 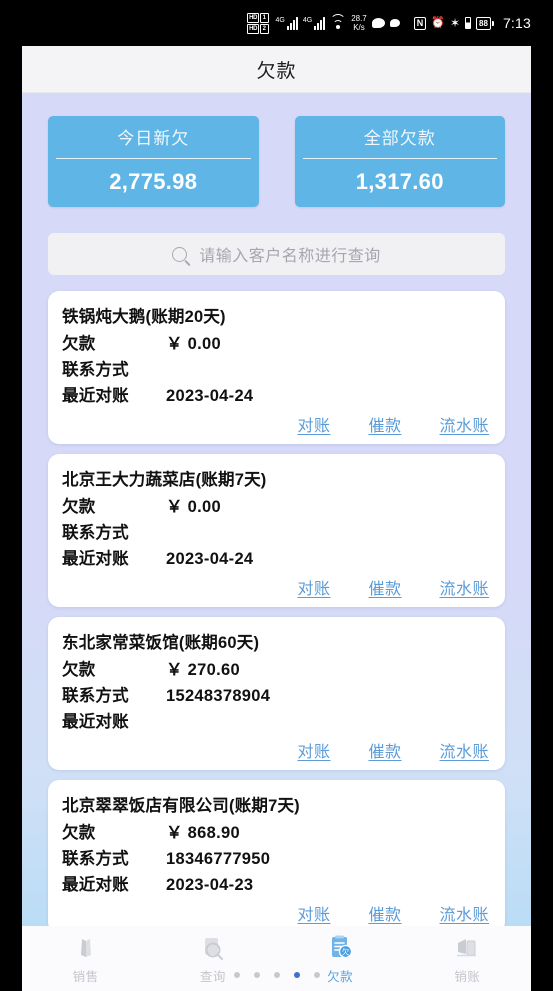 What do you see at coordinates (153, 181) in the screenshot?
I see `stat-value: 2,775.98` at bounding box center [153, 181].